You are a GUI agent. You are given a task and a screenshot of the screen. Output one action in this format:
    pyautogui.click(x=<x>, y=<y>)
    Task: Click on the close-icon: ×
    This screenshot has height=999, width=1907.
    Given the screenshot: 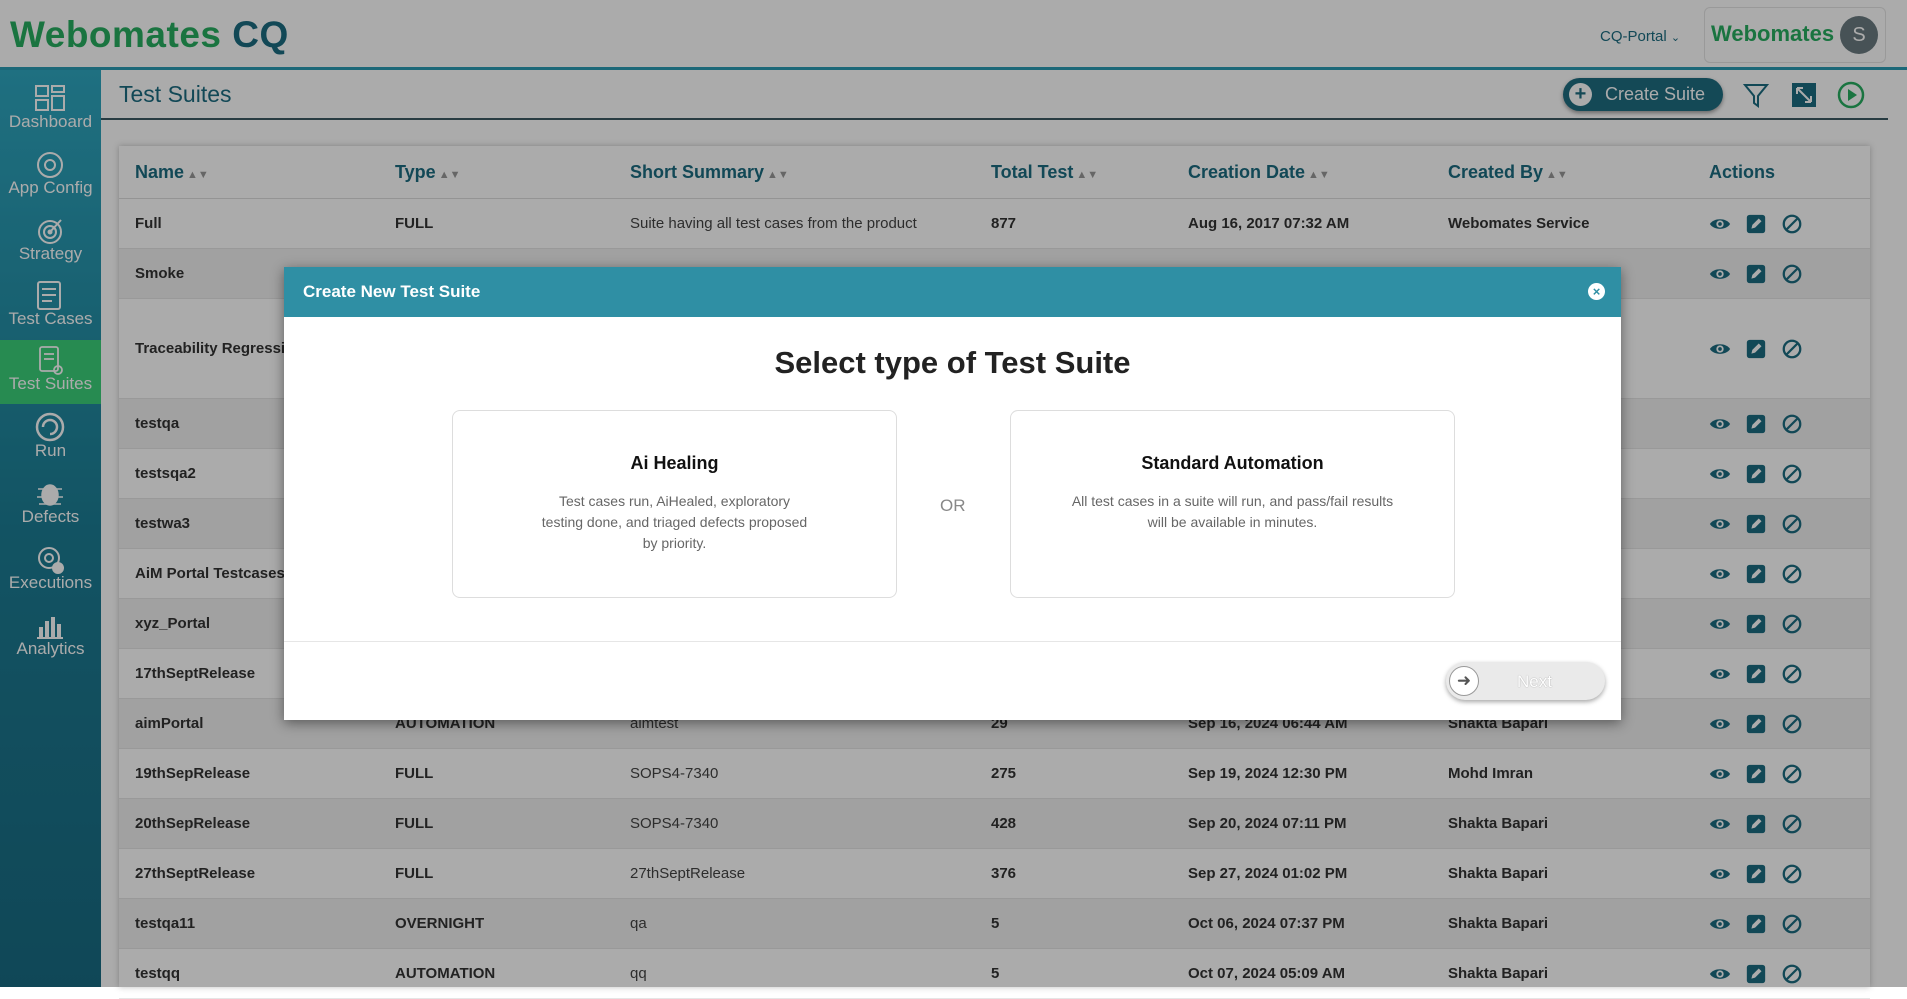 What is the action you would take?
    pyautogui.click(x=1596, y=291)
    